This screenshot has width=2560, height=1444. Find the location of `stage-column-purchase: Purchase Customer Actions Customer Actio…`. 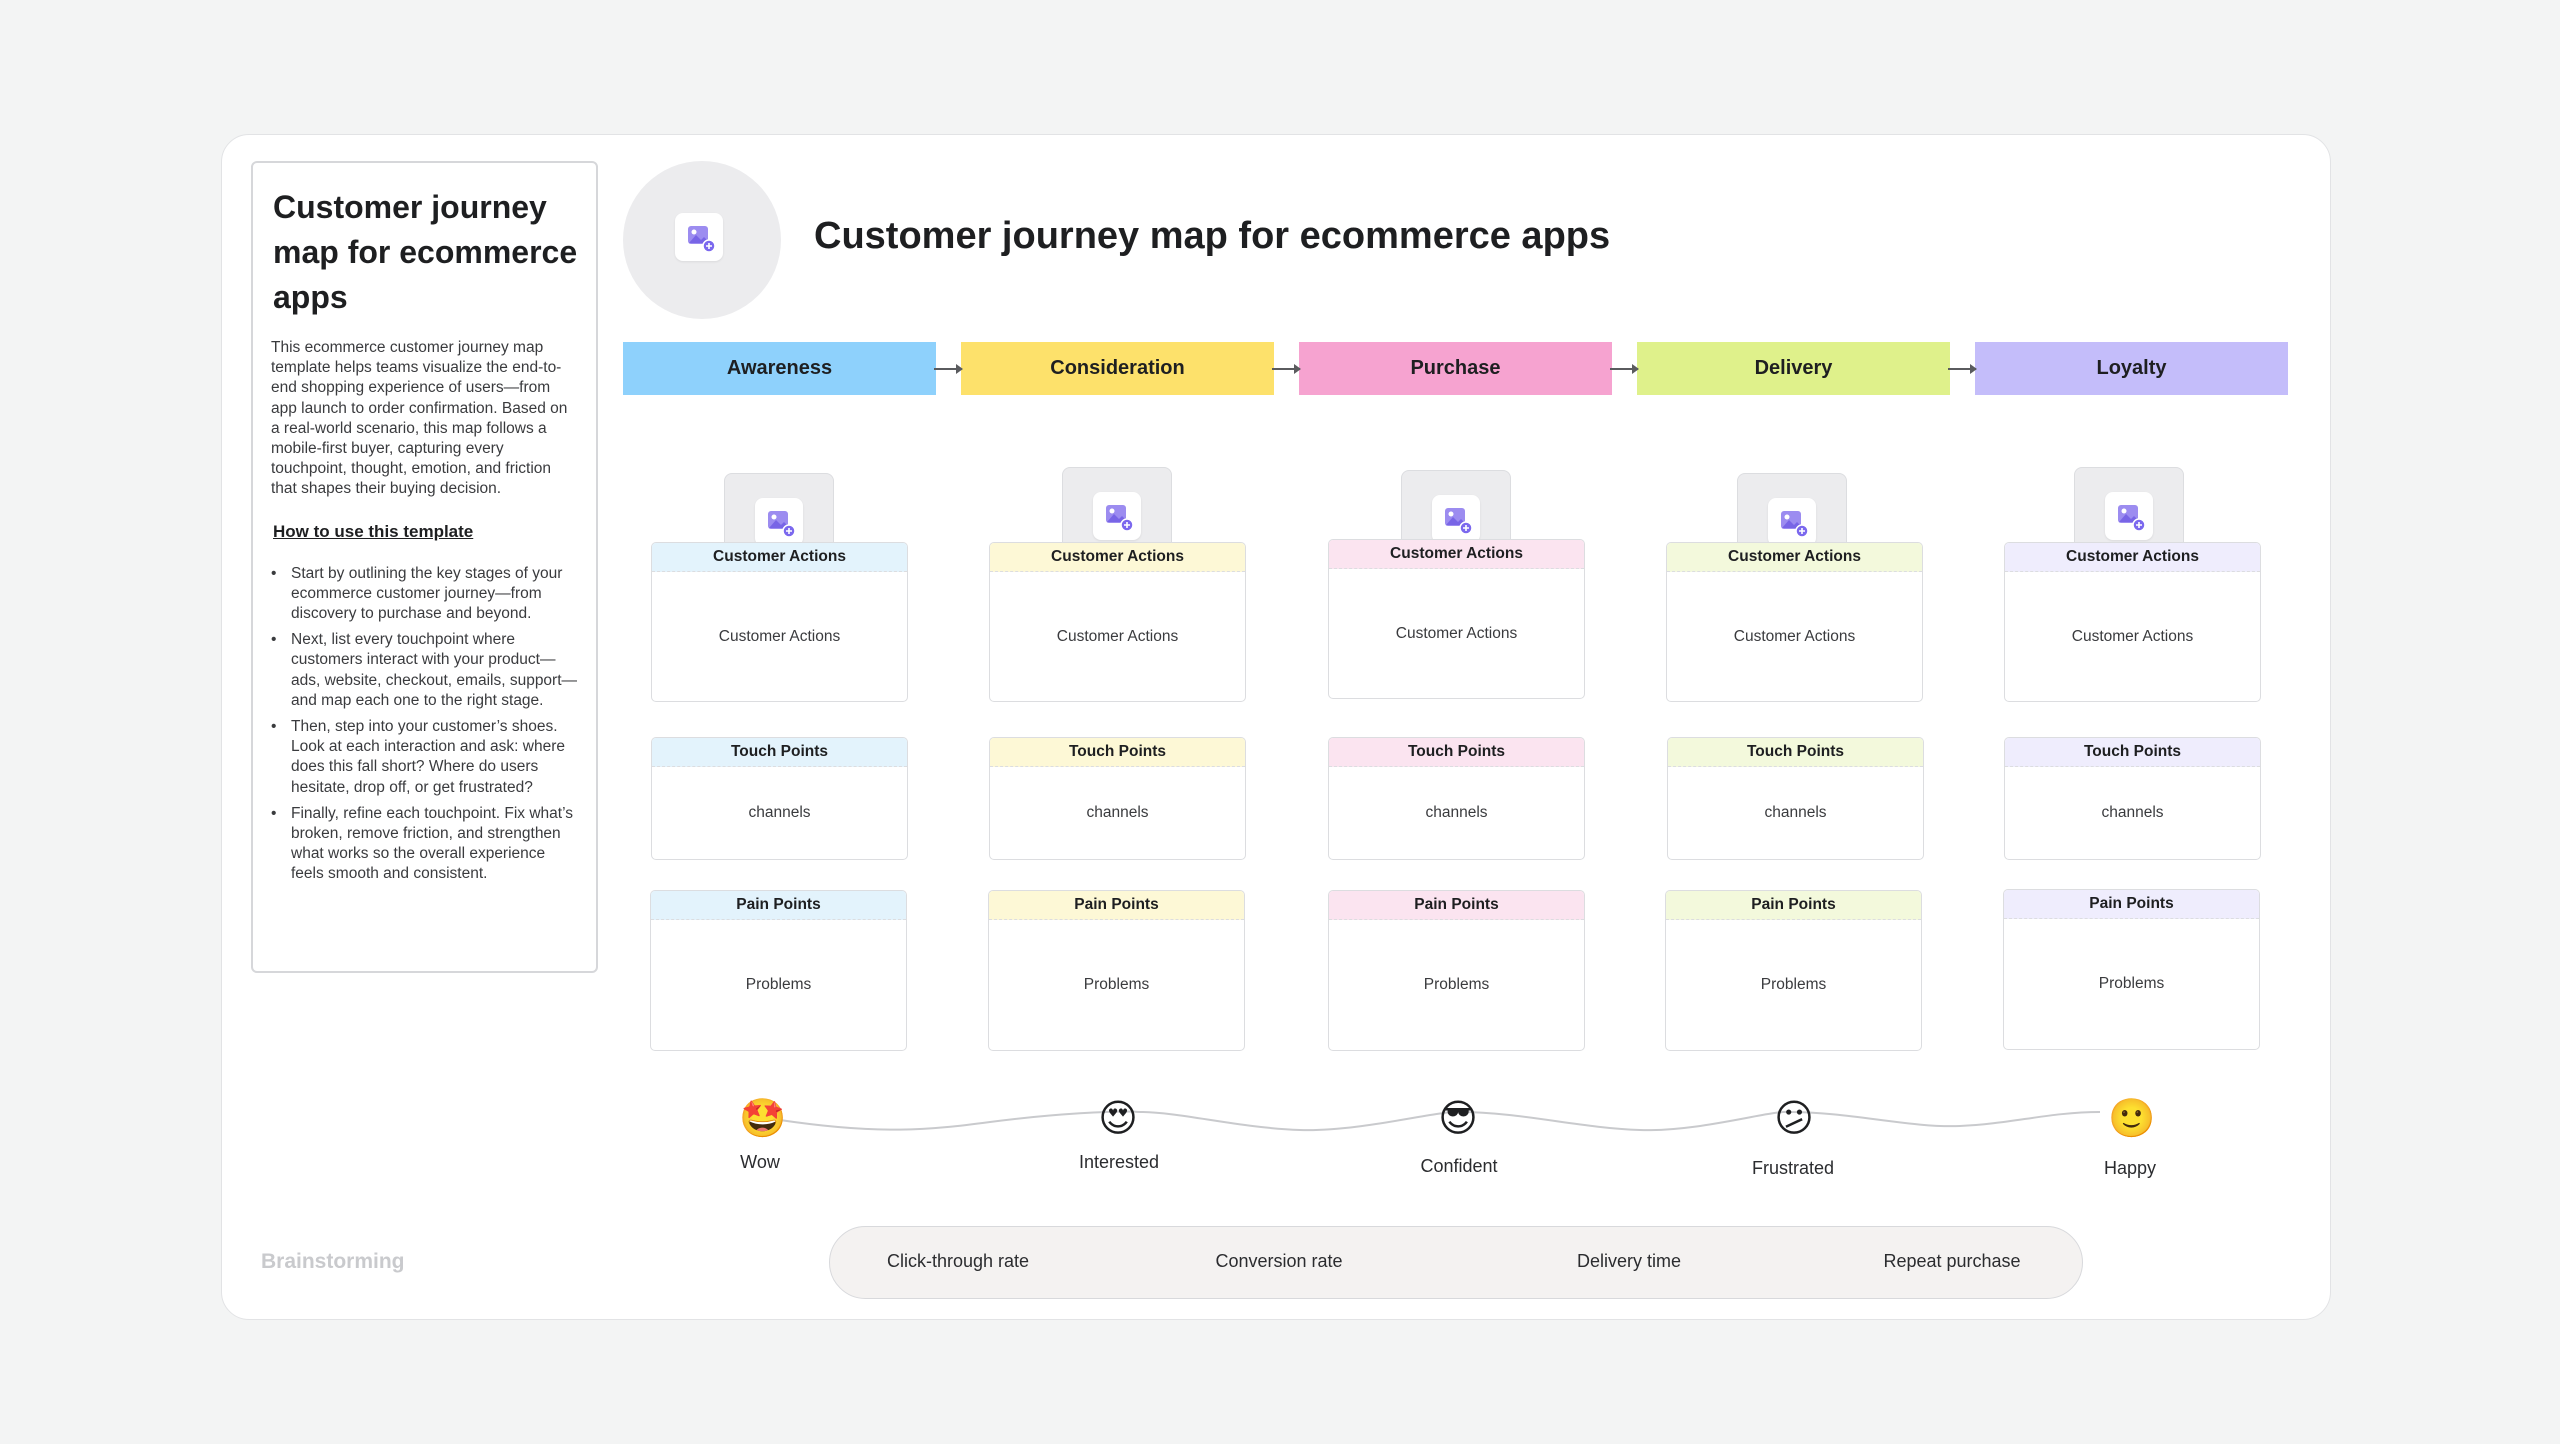

stage-column-purchase: Purchase Customer Actions Customer Actio… is located at coordinates (1455, 812).